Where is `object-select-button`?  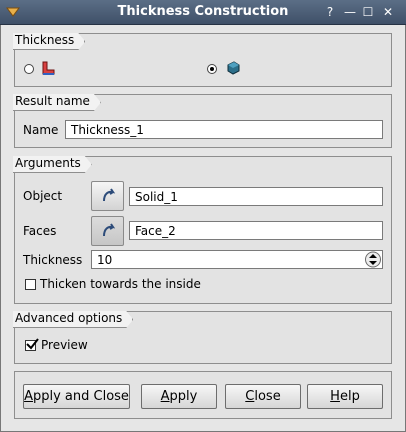 object-select-button is located at coordinates (107, 196).